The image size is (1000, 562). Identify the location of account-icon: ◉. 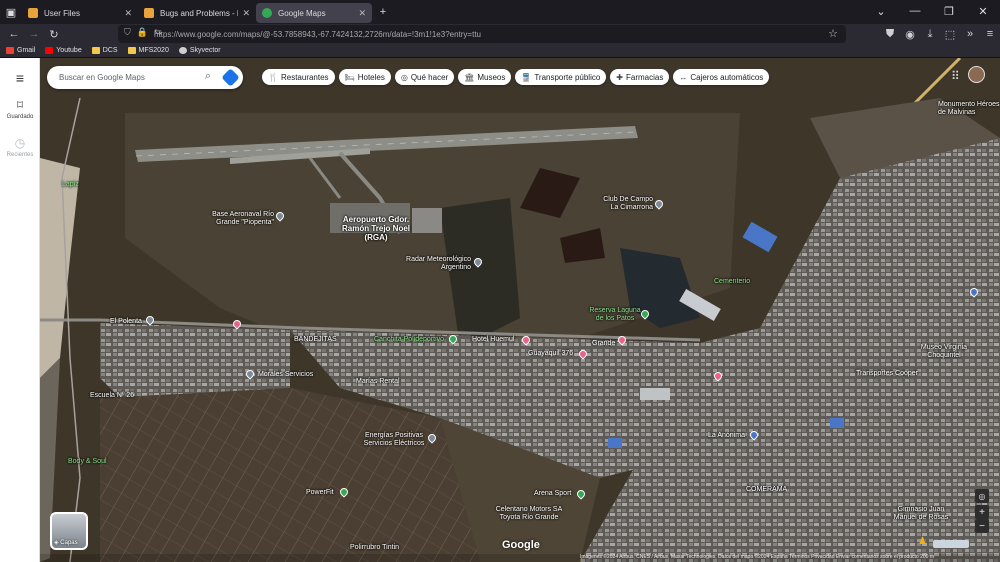
(910, 34).